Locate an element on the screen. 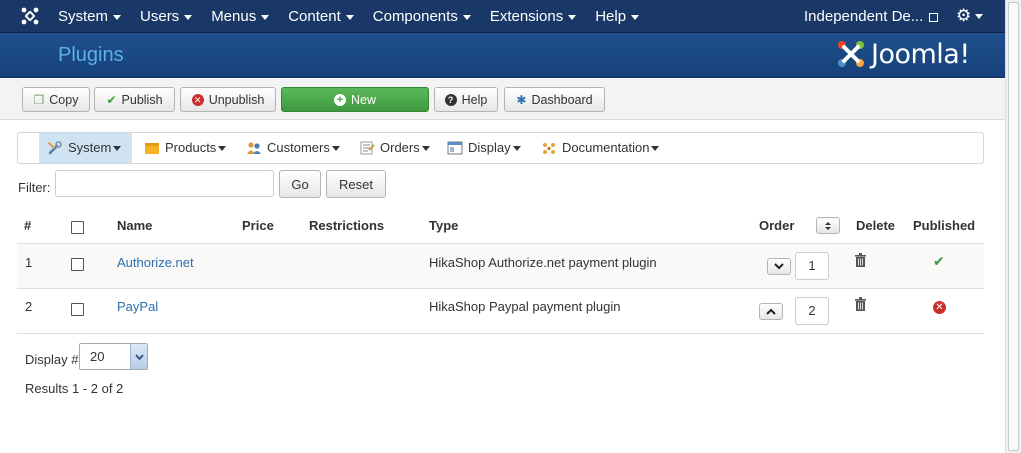  chevron-up-icon is located at coordinates (771, 311).